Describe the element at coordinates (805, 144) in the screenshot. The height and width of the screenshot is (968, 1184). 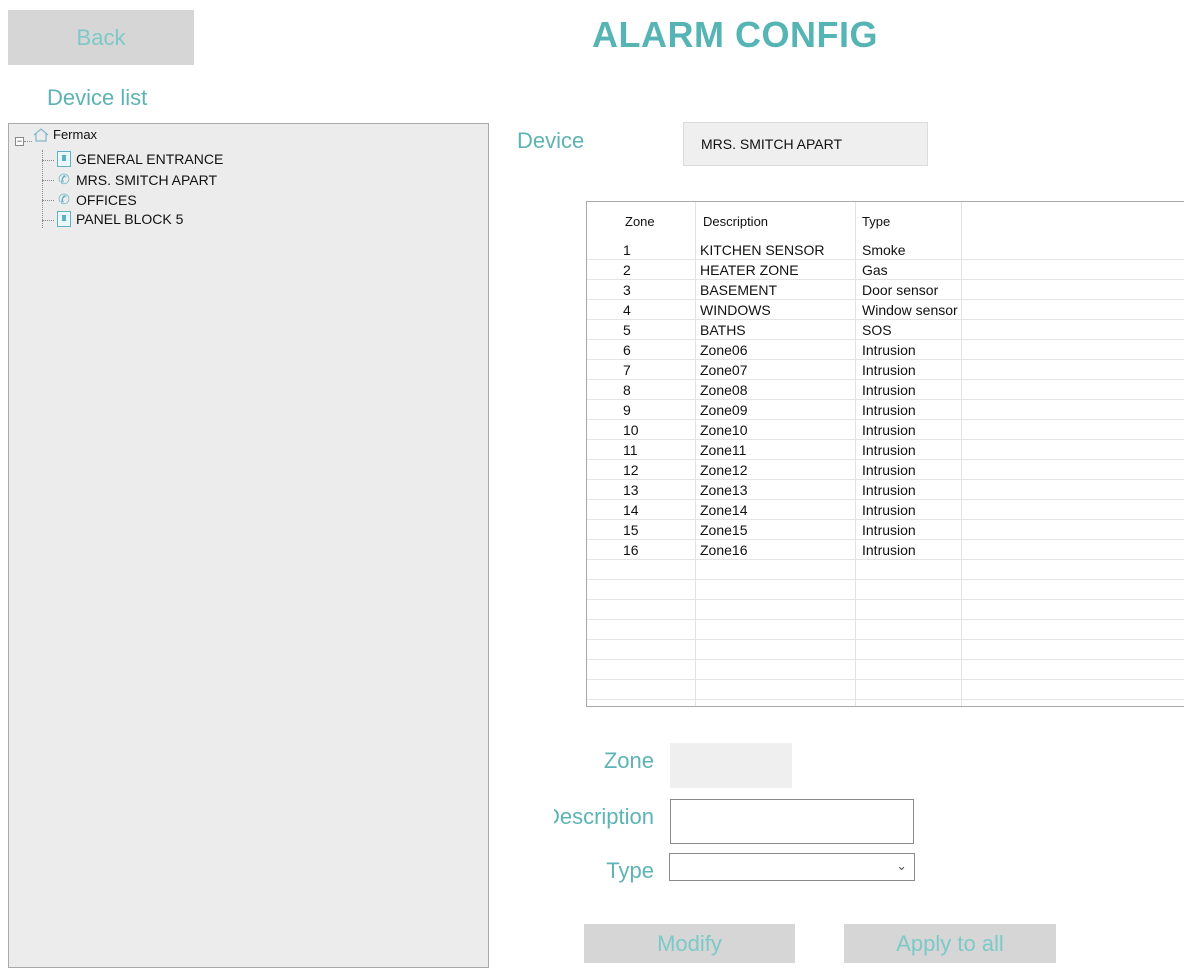
I see `device-value-field: MRS. SMITCH APART` at that location.